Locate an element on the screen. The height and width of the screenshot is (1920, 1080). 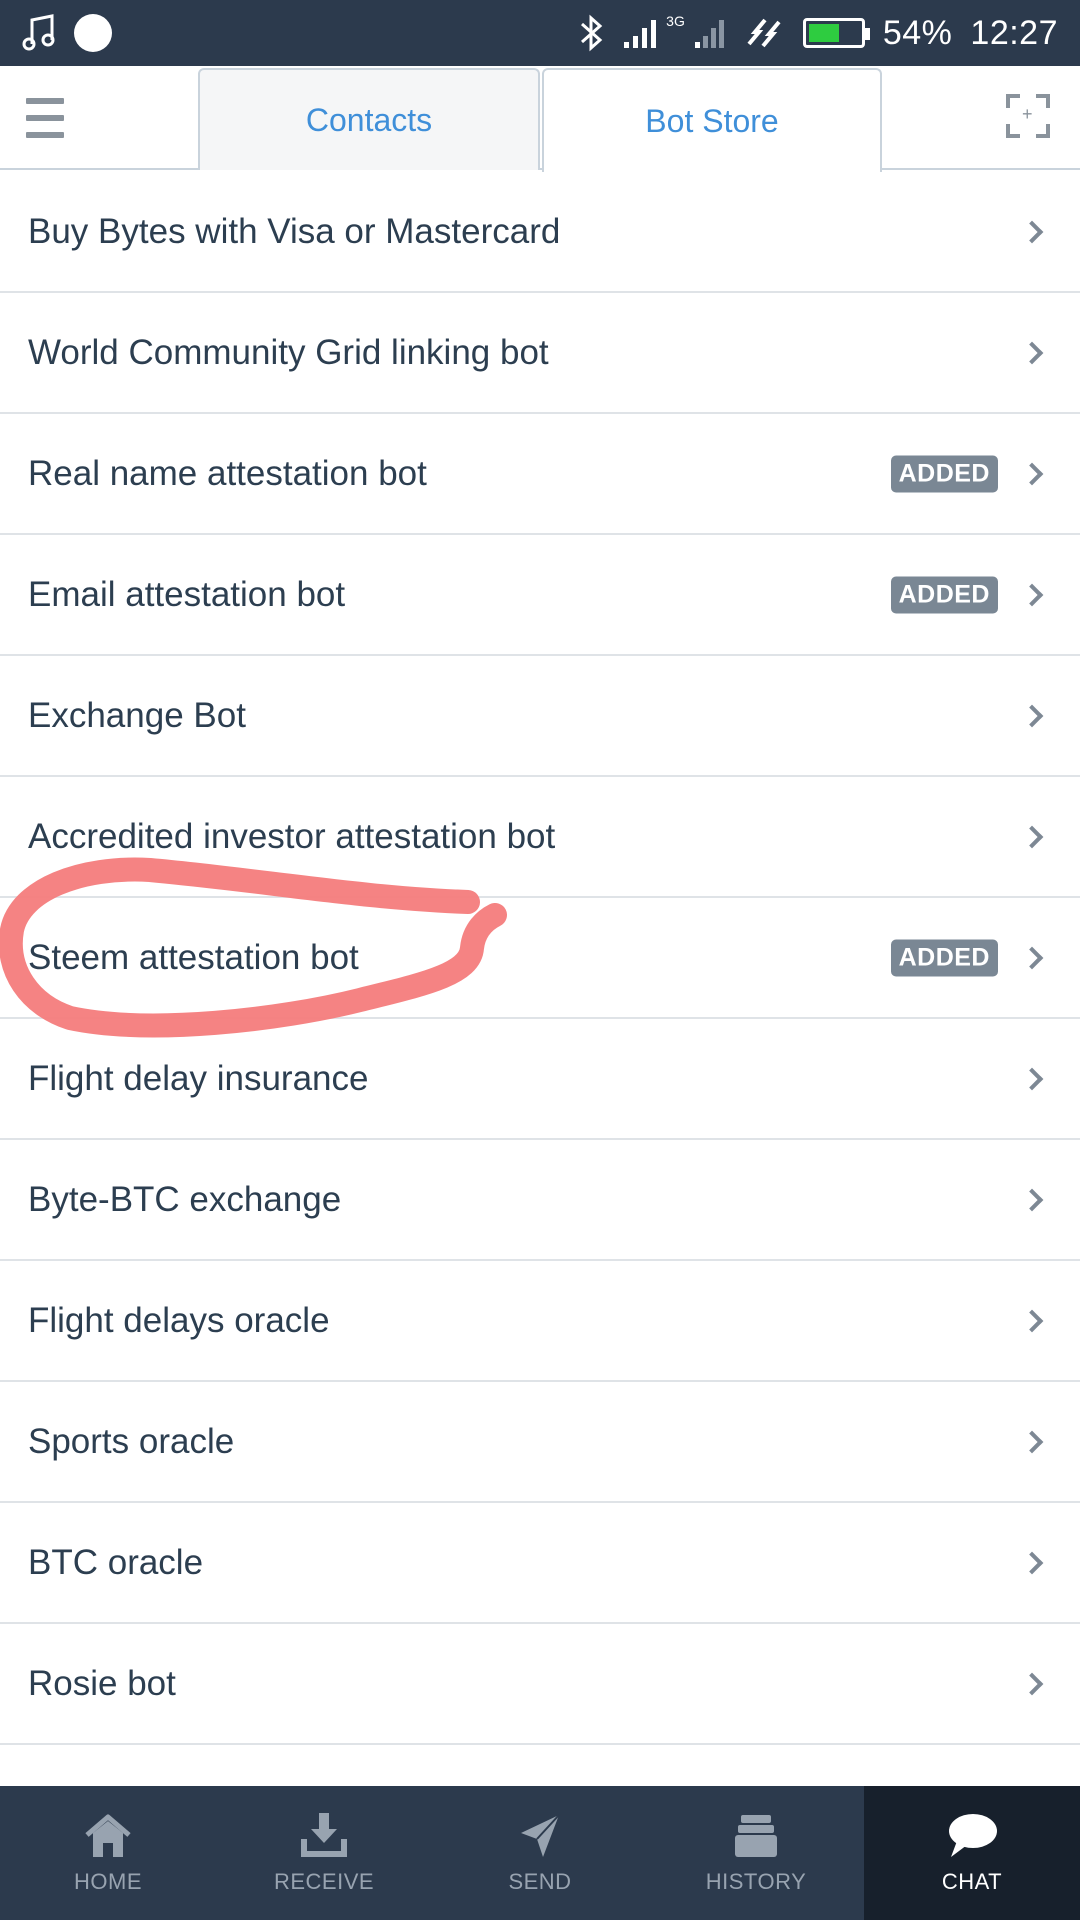
app-header: Contacts Bot Store + is located at coordinates (540, 119).